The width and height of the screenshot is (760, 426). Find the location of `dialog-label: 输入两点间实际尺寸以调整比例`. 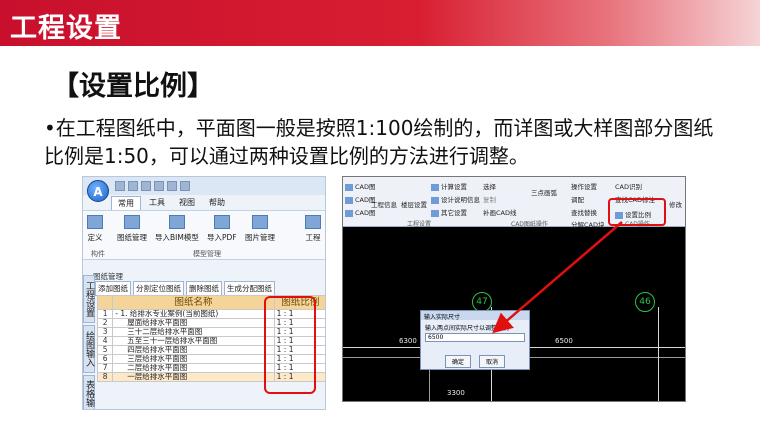

dialog-label: 输入两点间实际尺寸以调整比例 is located at coordinates (467, 328).